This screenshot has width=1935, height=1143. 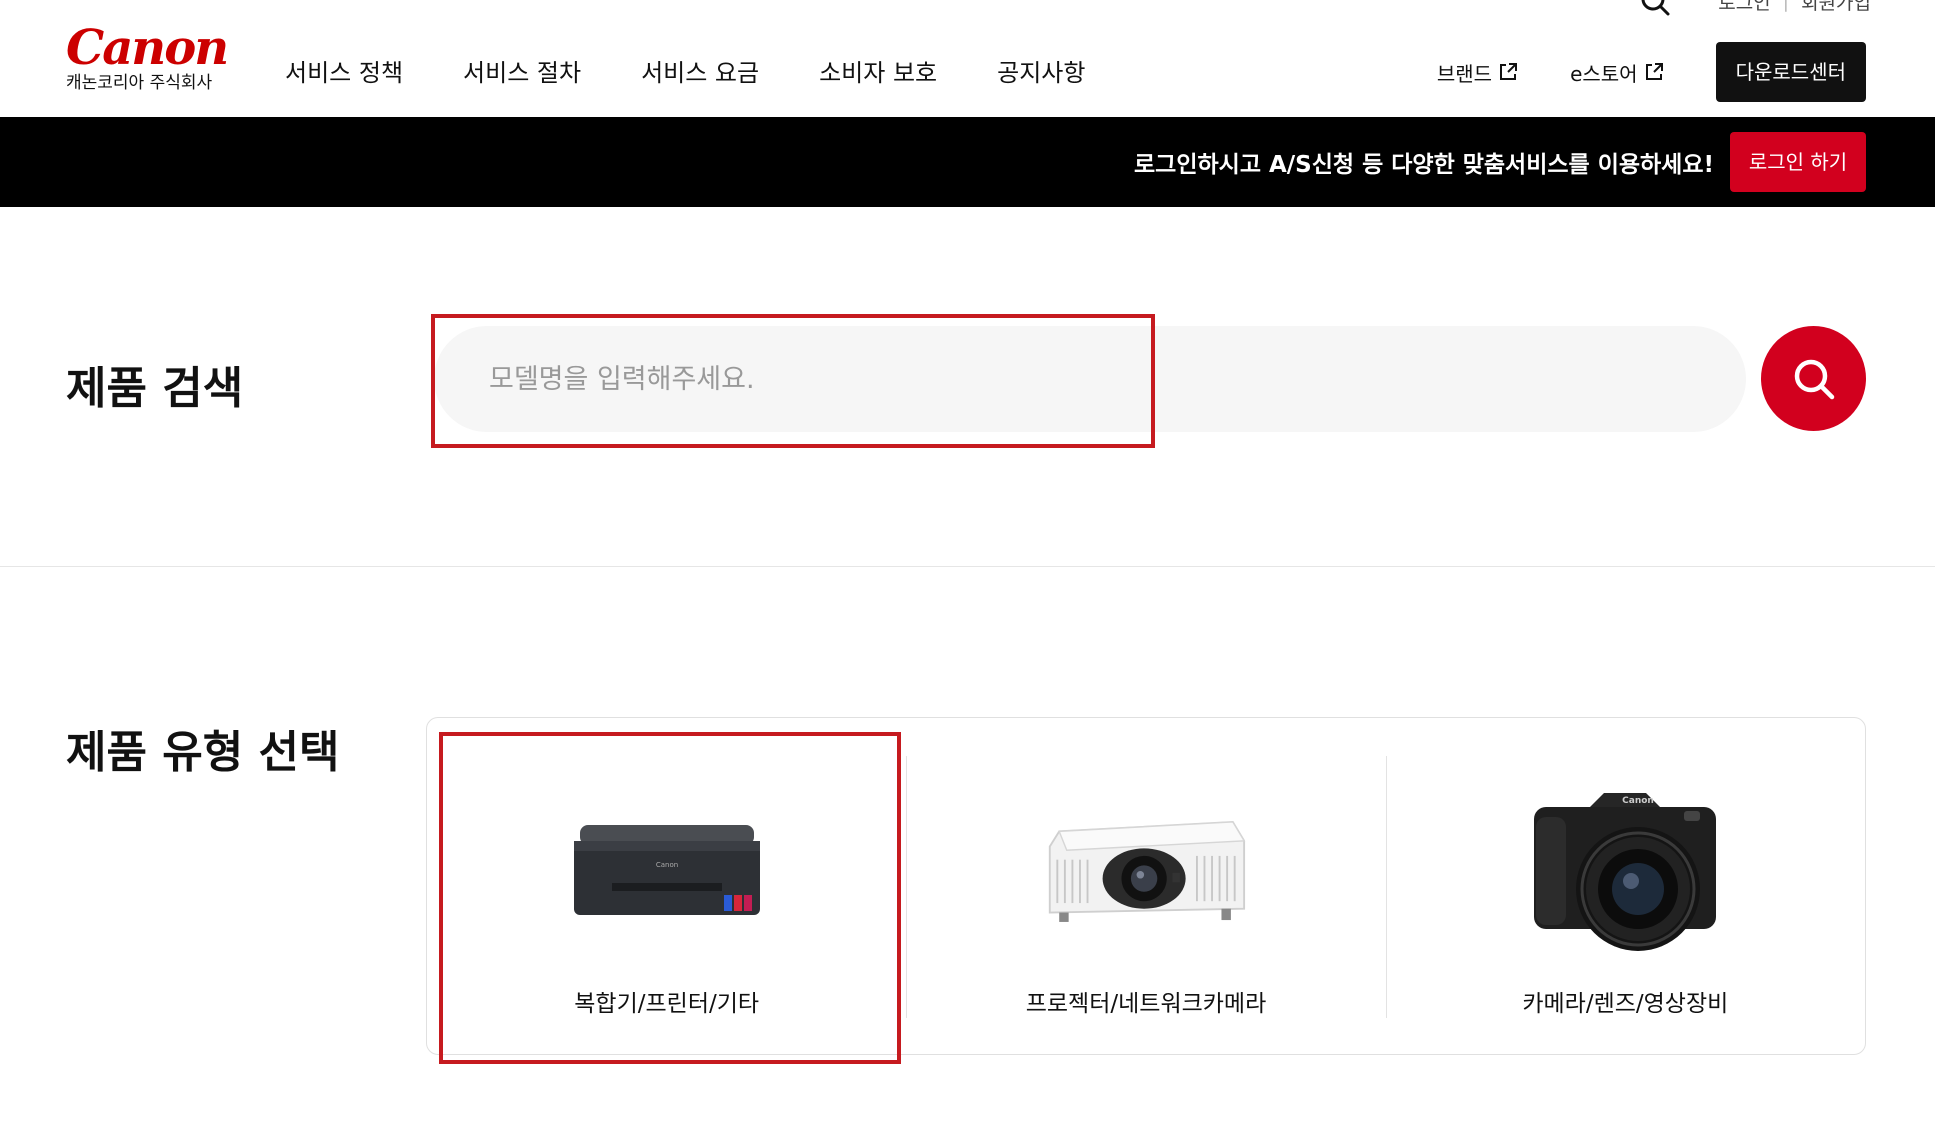 What do you see at coordinates (344, 73) in the screenshot?
I see `nav-service-policy: 서비스 정책` at bounding box center [344, 73].